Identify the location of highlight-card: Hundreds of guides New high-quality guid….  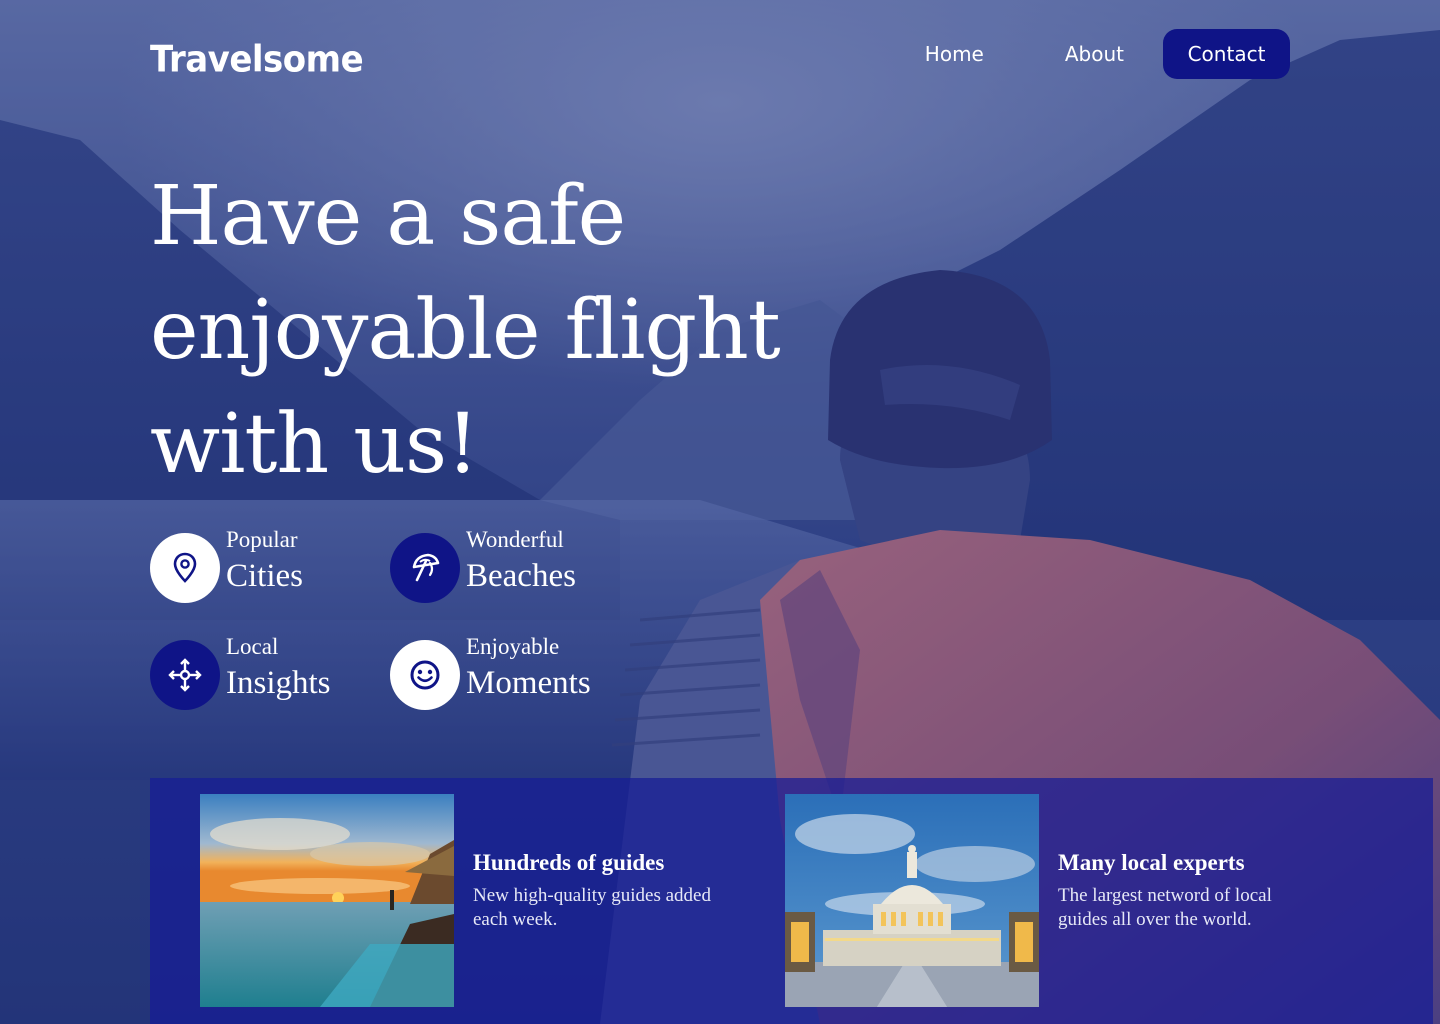
(456, 900).